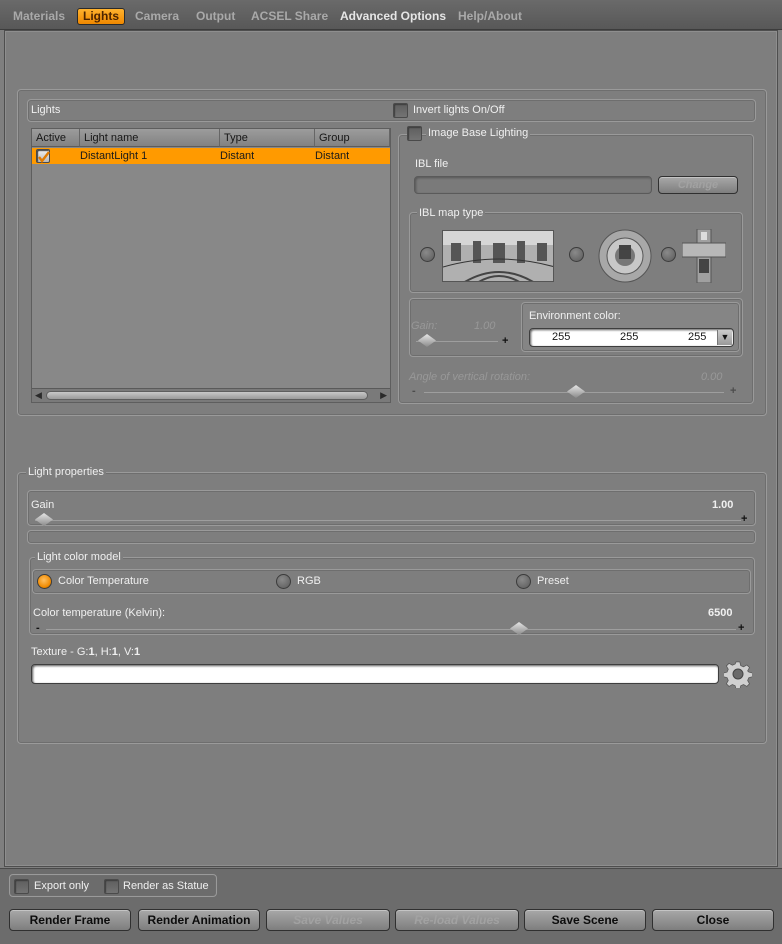 The image size is (782, 944). What do you see at coordinates (712, 377) in the screenshot?
I see `rotation-value: 0.00` at bounding box center [712, 377].